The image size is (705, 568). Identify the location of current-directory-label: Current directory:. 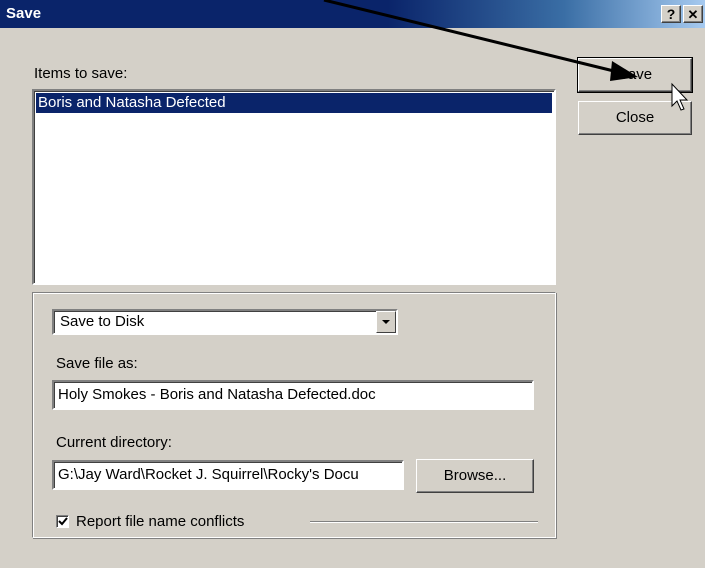
(114, 442).